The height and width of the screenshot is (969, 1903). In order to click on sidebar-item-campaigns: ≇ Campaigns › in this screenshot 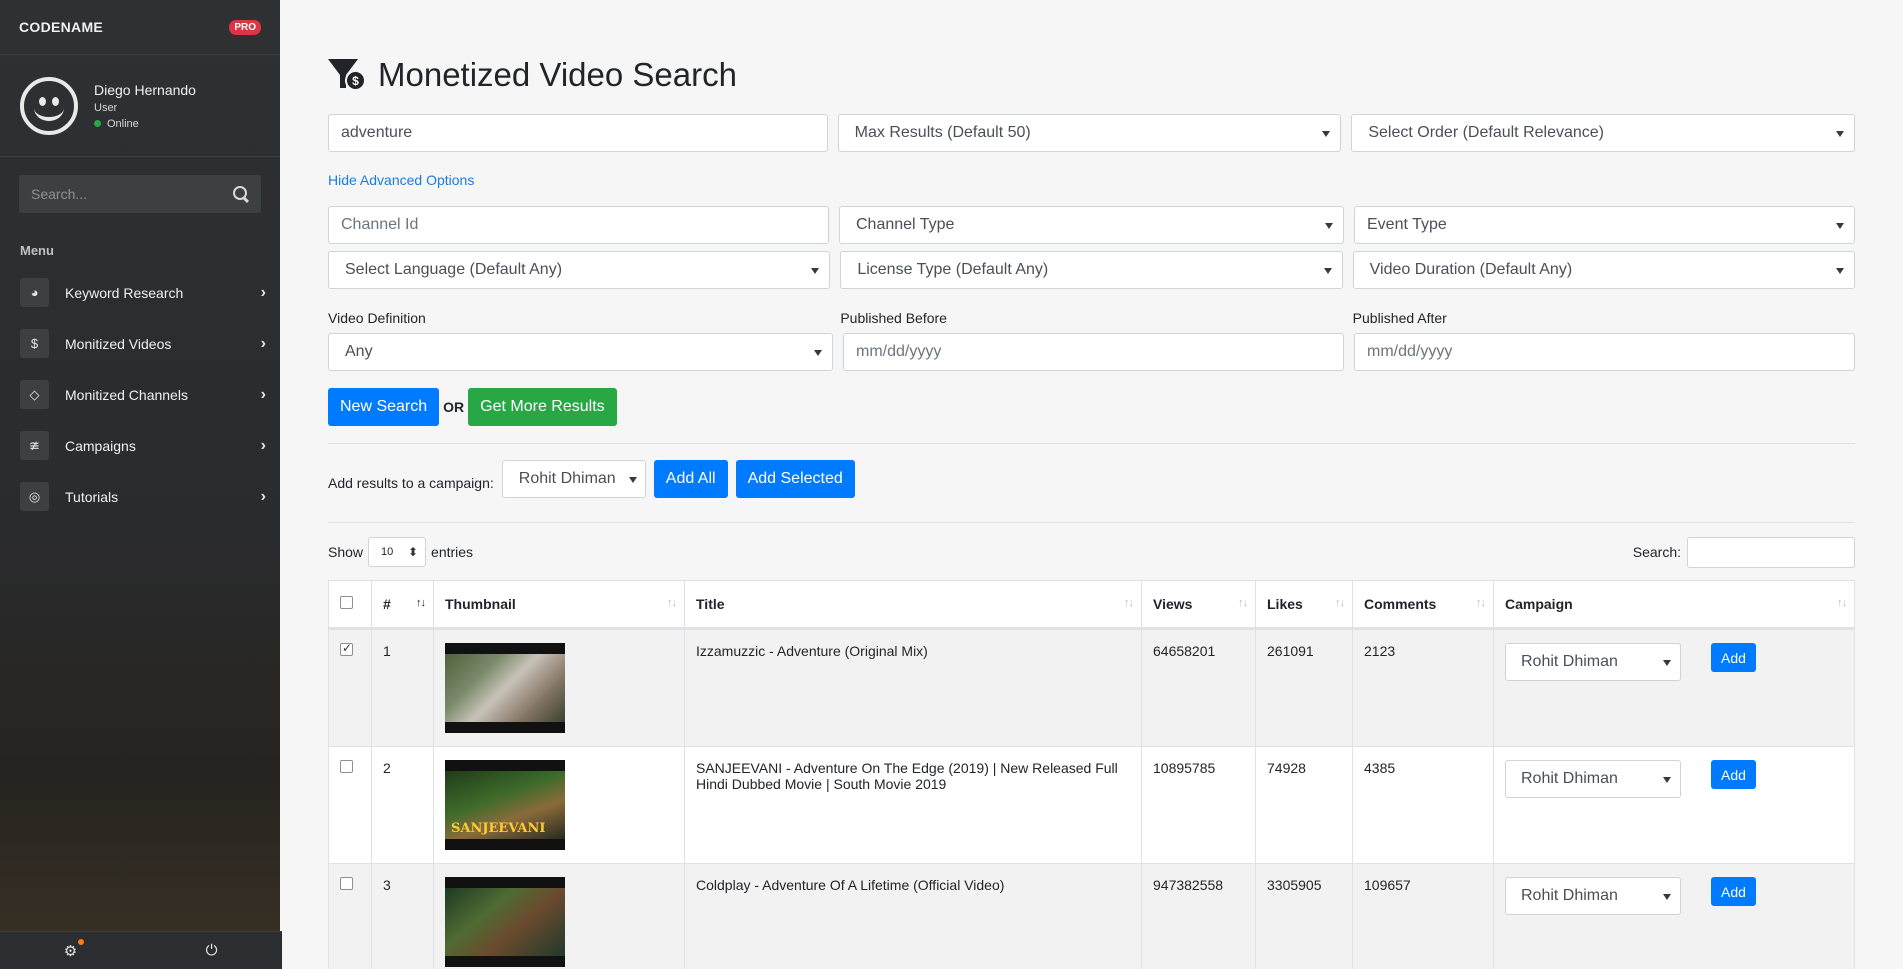, I will do `click(140, 445)`.